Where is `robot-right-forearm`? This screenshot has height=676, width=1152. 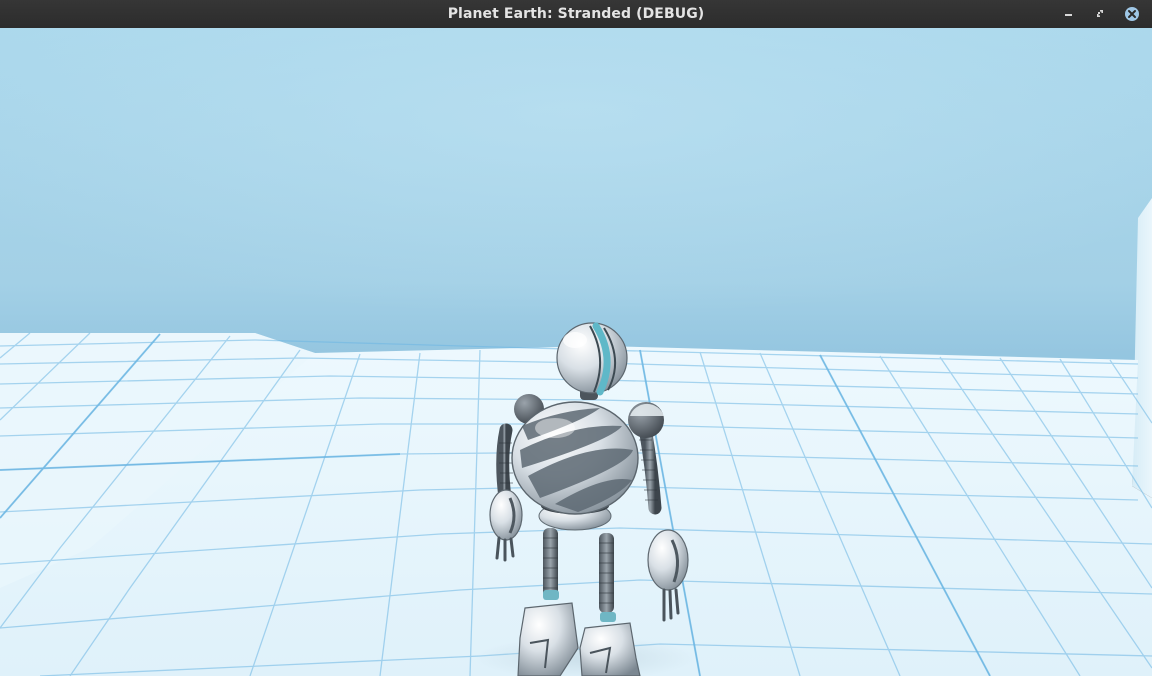
robot-right-forearm is located at coordinates (668, 560).